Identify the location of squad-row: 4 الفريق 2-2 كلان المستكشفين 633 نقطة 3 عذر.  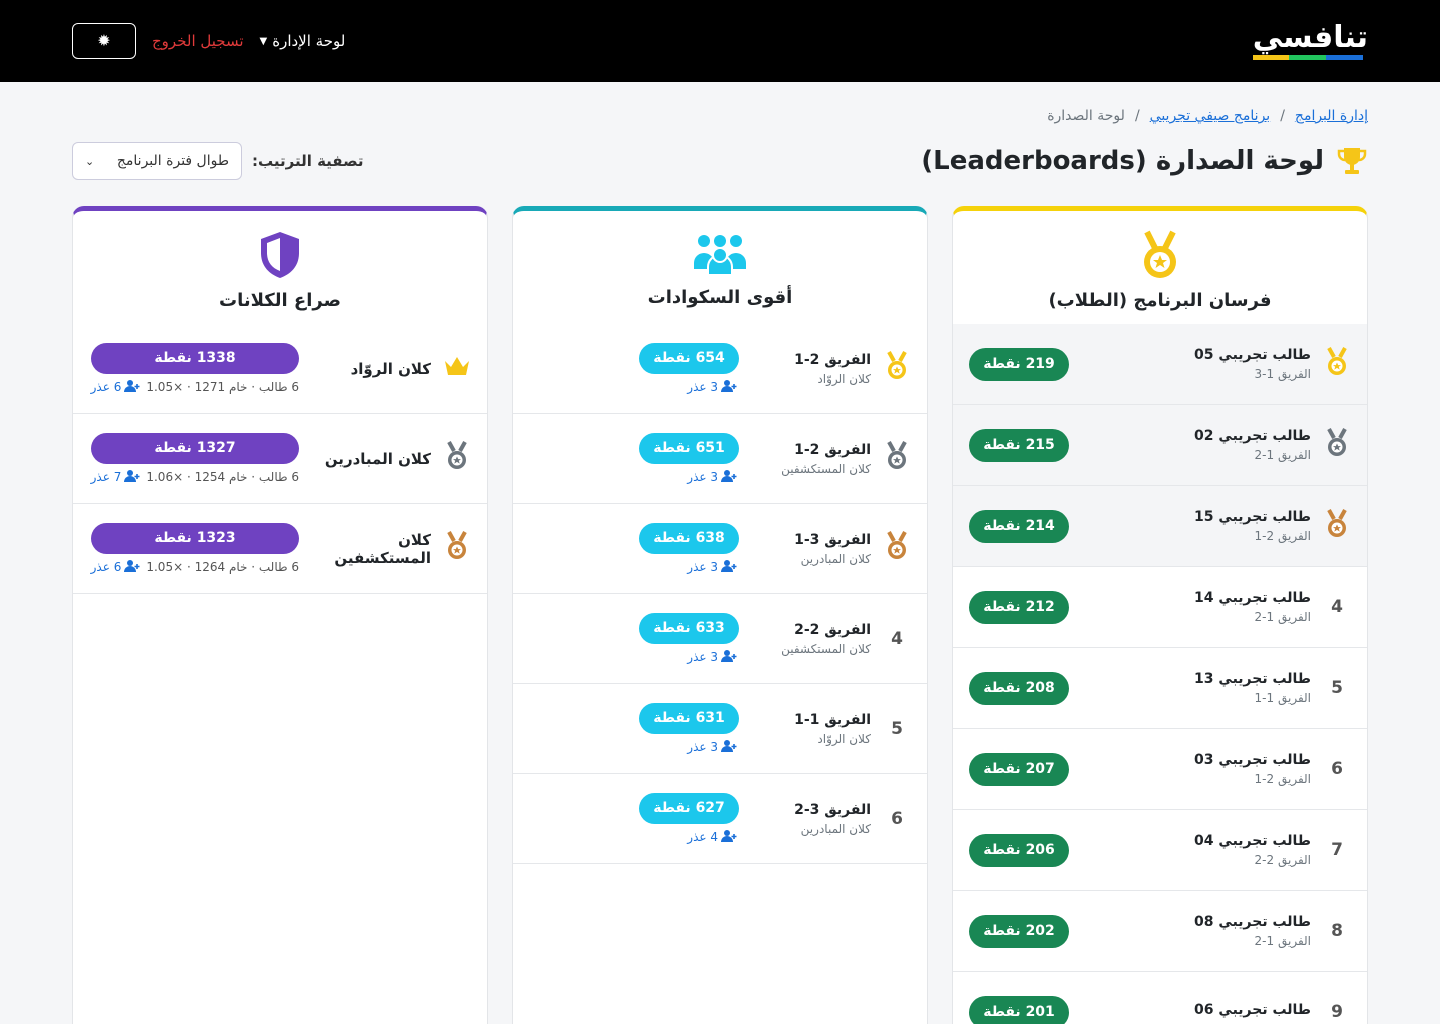
(720, 639).